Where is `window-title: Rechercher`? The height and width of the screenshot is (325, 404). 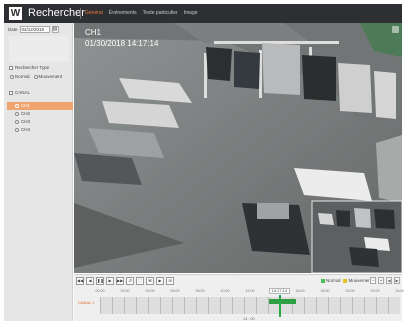
window-title: Rechercher is located at coordinates (56, 13).